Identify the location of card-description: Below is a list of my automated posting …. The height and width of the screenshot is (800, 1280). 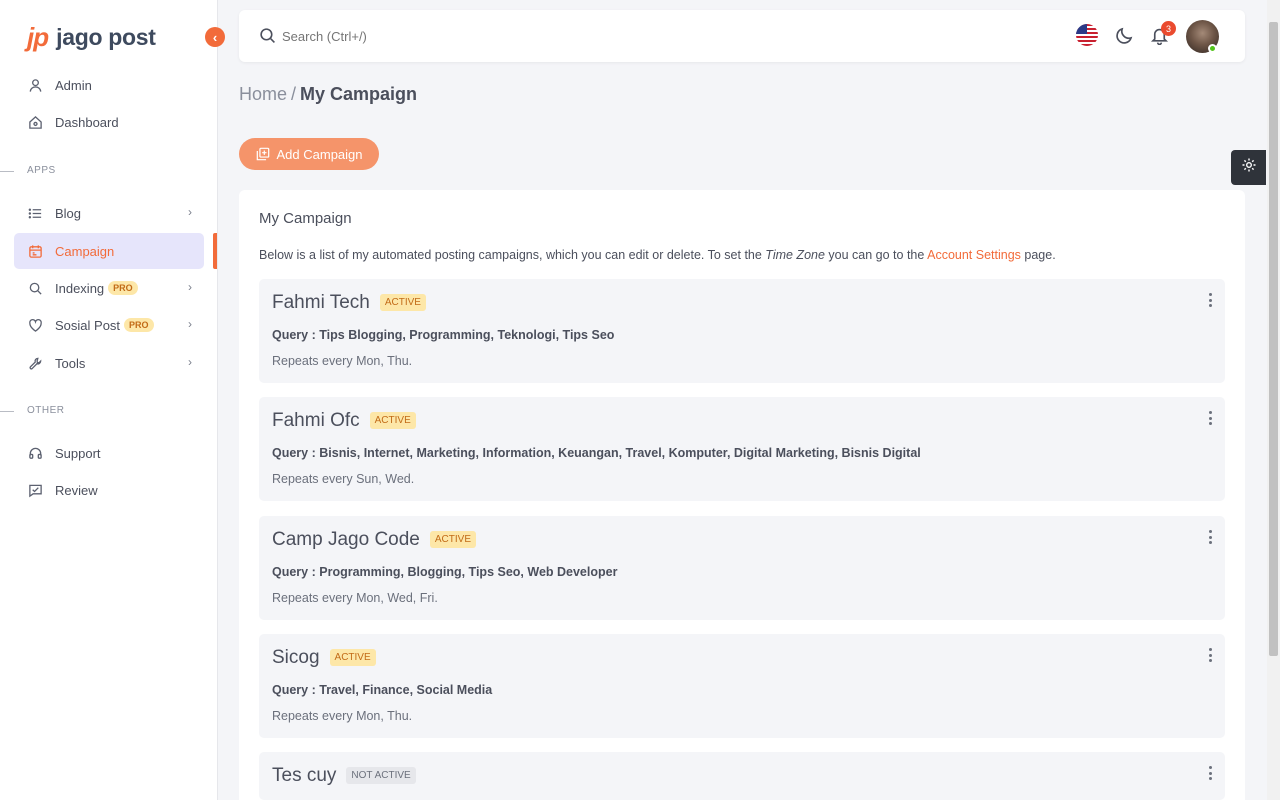
(657, 255).